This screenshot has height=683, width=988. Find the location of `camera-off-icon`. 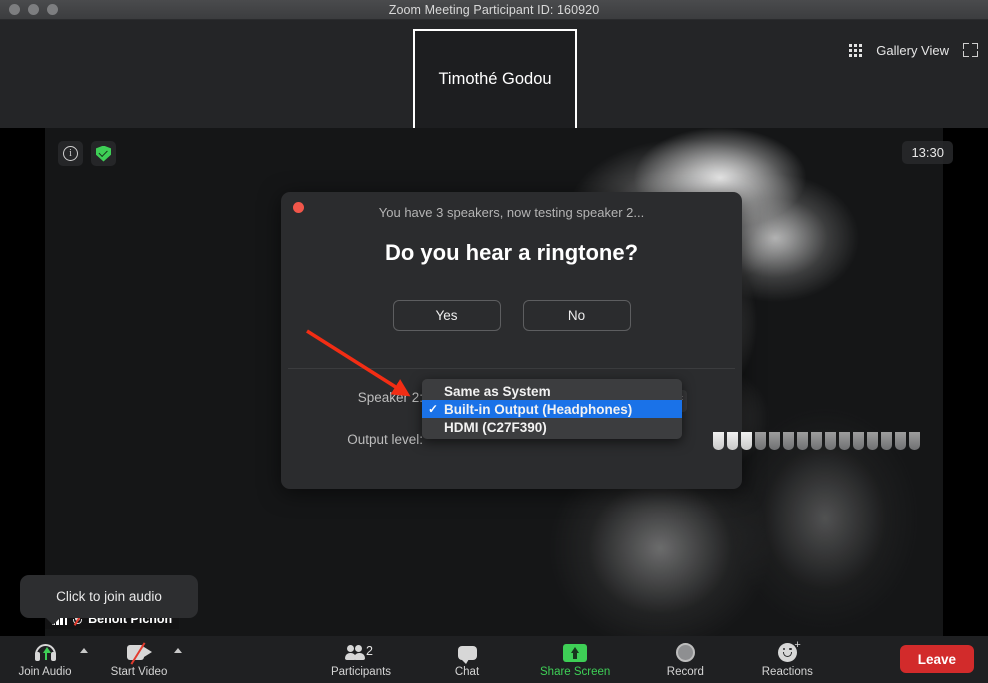

camera-off-icon is located at coordinates (139, 653).